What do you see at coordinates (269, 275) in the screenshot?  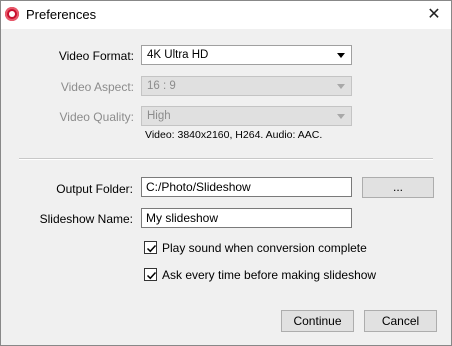 I see `ask-every-time-label: Ask every time before making slideshow` at bounding box center [269, 275].